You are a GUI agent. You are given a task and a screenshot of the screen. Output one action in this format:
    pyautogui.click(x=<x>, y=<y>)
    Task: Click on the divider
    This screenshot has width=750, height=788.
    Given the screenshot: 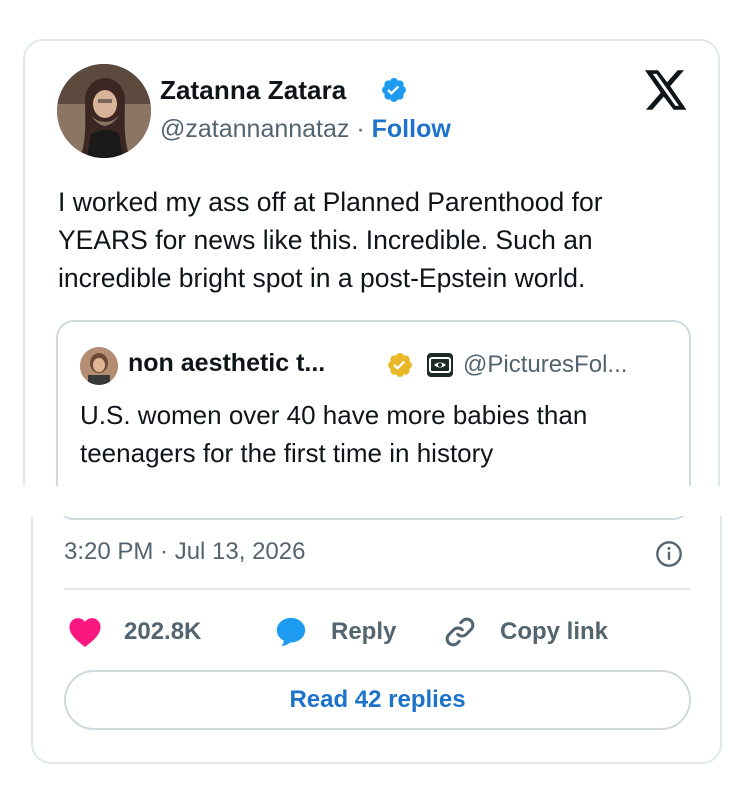 What is the action you would take?
    pyautogui.click(x=377, y=589)
    